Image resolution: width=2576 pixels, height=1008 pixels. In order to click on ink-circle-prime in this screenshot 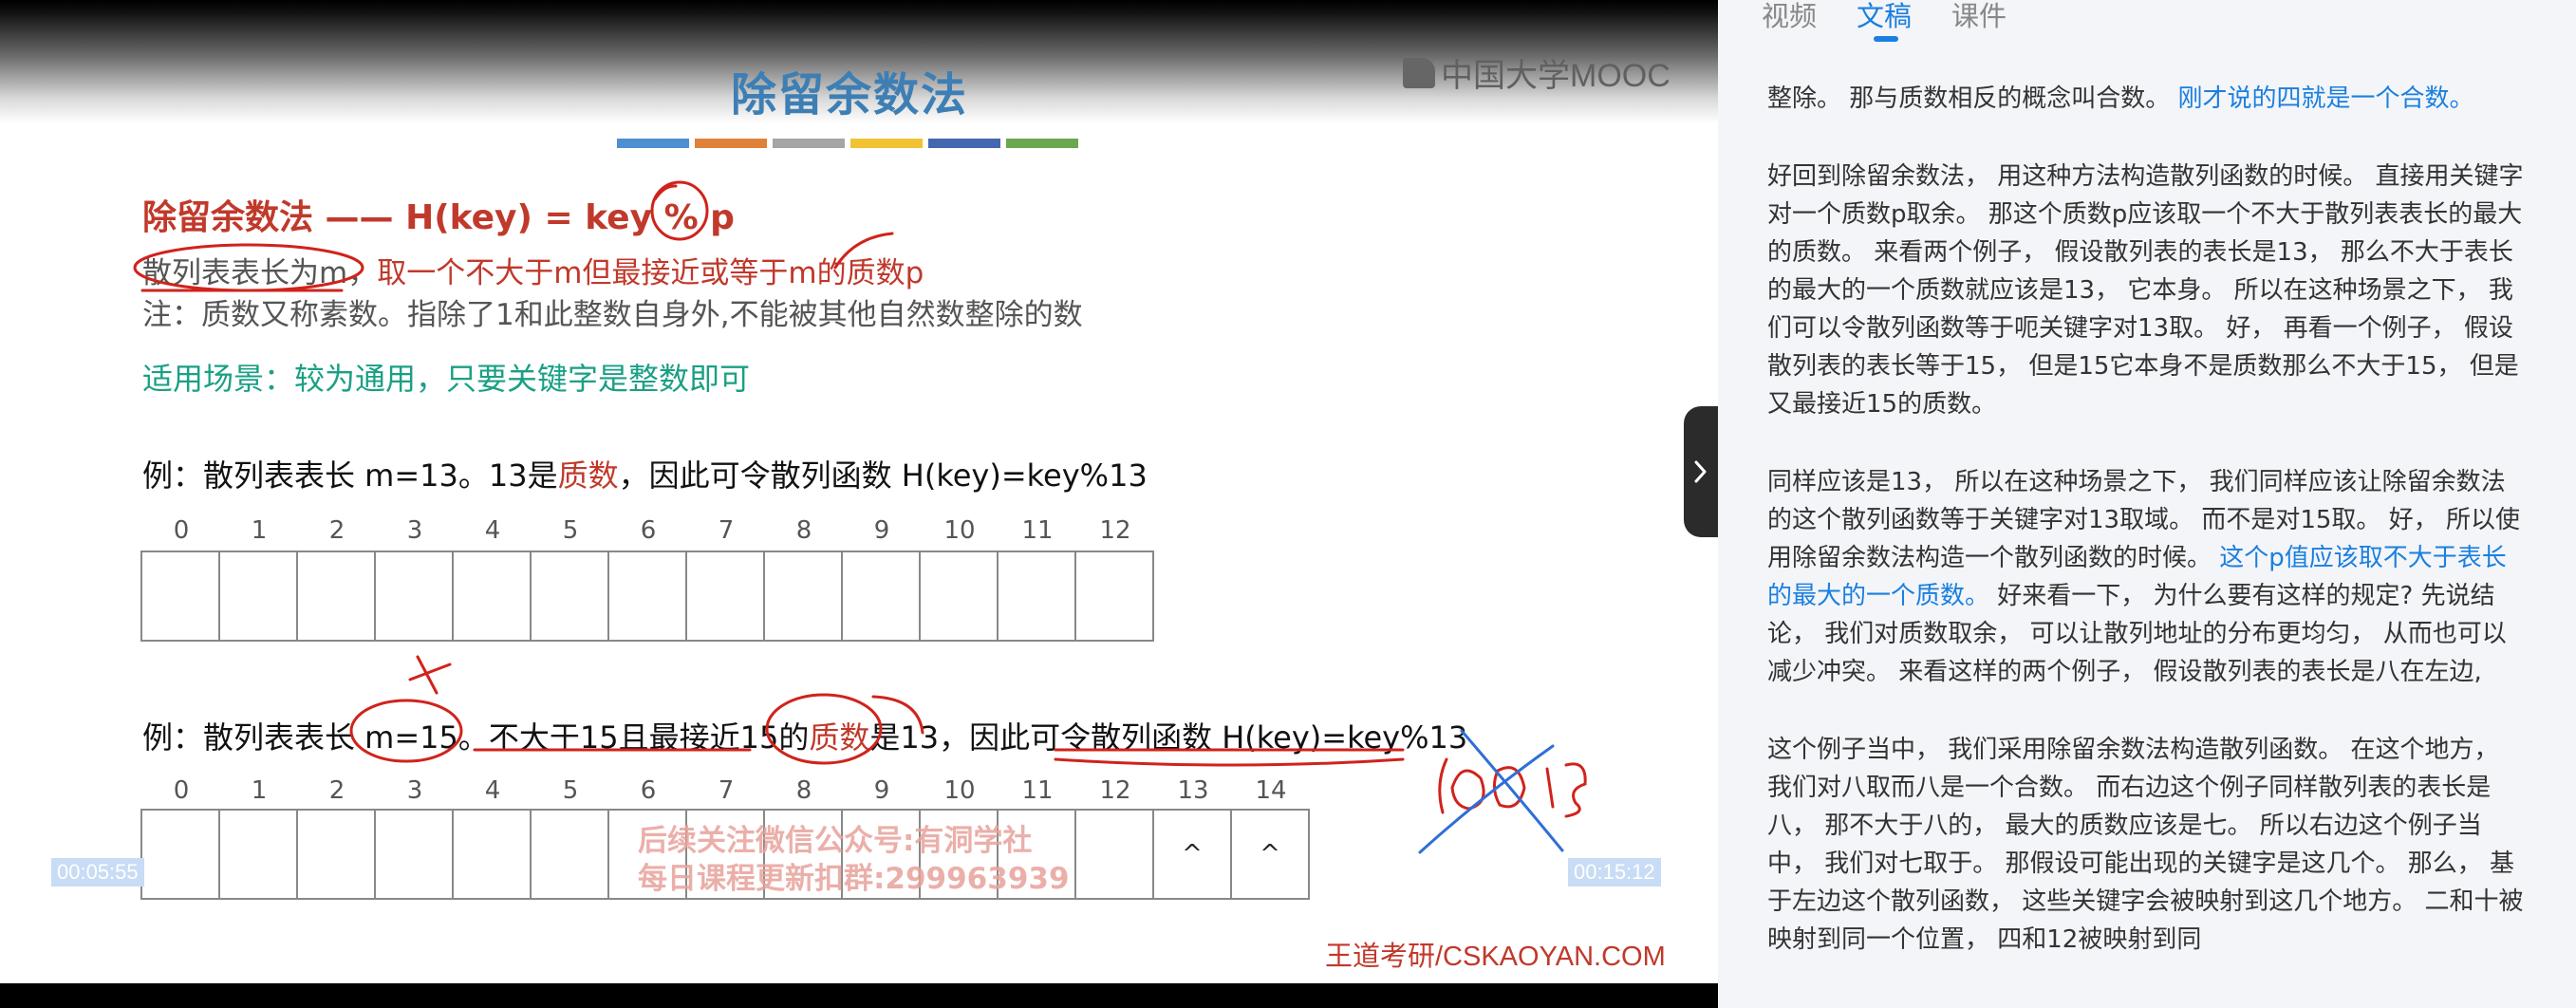, I will do `click(824, 729)`.